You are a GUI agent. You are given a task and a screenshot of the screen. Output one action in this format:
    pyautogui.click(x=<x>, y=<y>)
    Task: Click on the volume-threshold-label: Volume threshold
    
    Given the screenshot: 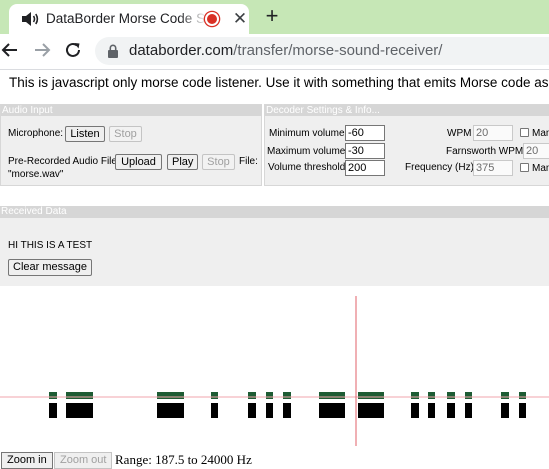 What is the action you would take?
    pyautogui.click(x=307, y=167)
    